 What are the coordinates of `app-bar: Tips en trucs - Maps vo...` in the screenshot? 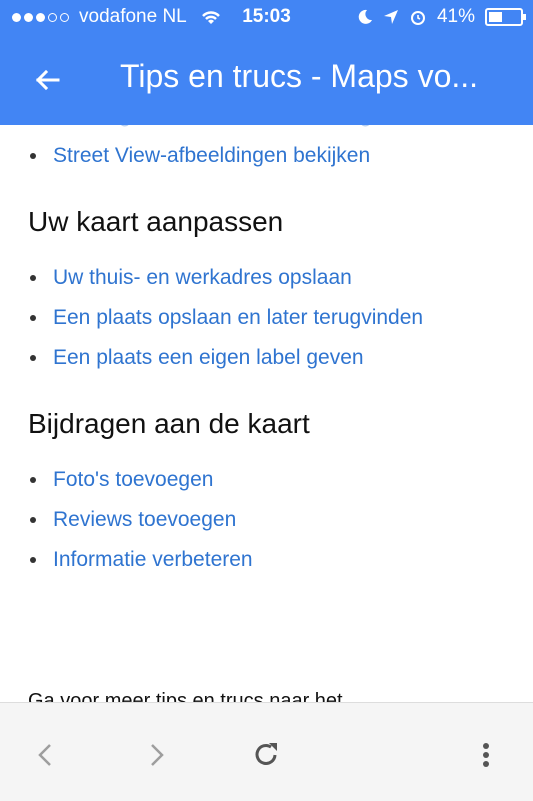 It's located at (266, 80).